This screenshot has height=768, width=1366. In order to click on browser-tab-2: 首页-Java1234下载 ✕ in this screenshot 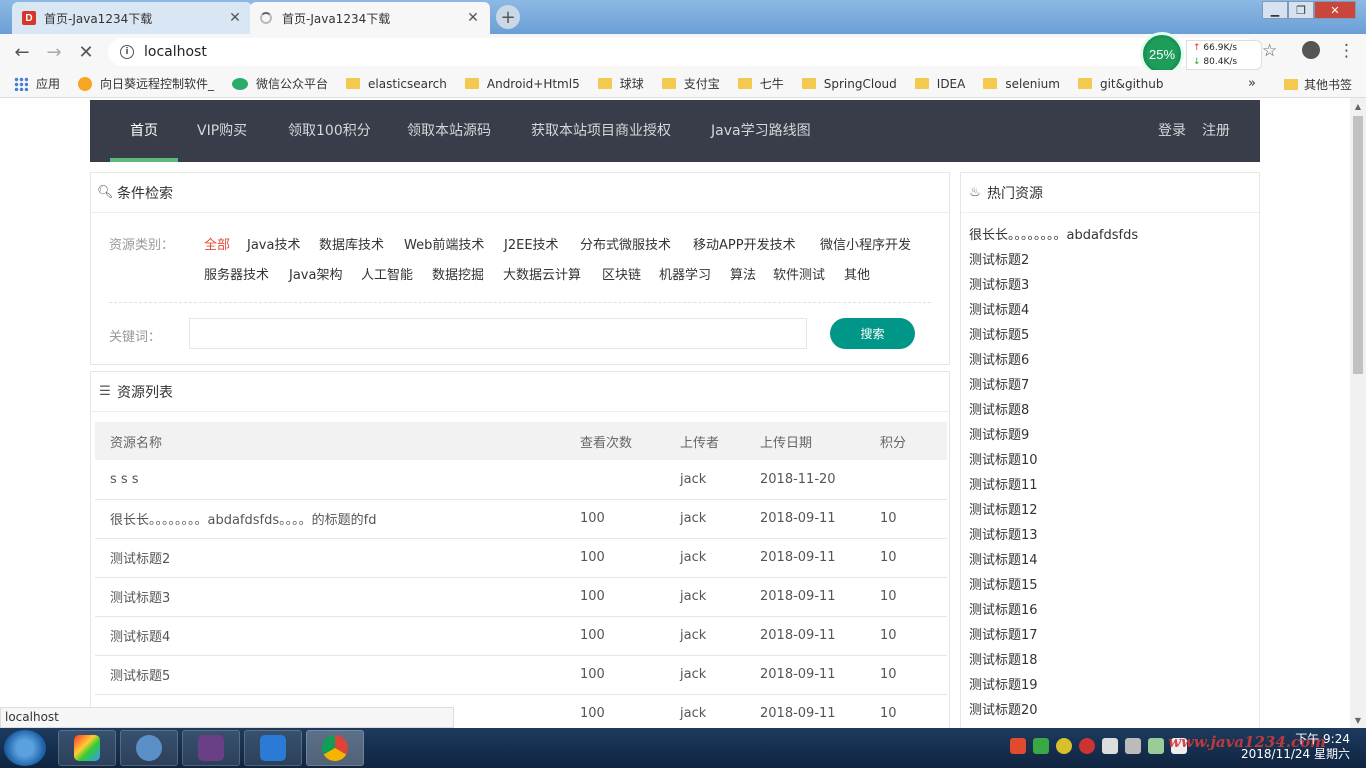, I will do `click(370, 18)`.